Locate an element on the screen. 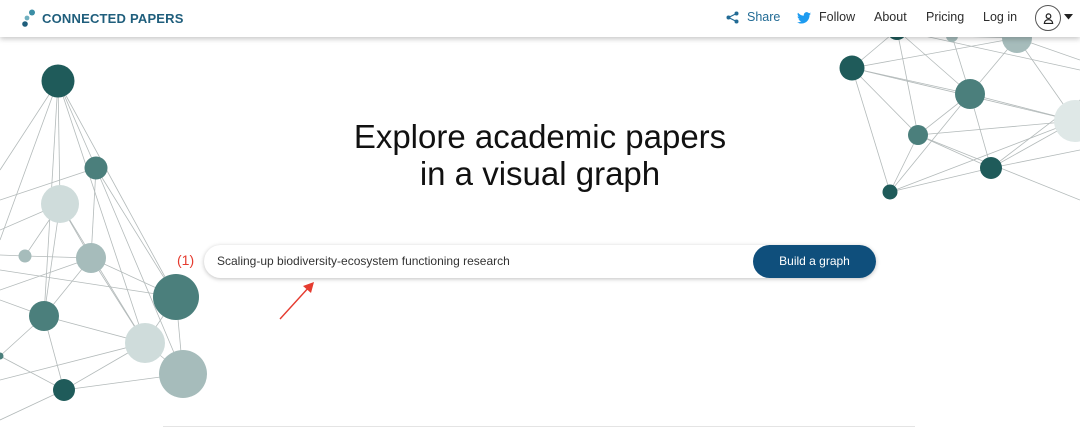  account-menu-button is located at coordinates (1048, 18).